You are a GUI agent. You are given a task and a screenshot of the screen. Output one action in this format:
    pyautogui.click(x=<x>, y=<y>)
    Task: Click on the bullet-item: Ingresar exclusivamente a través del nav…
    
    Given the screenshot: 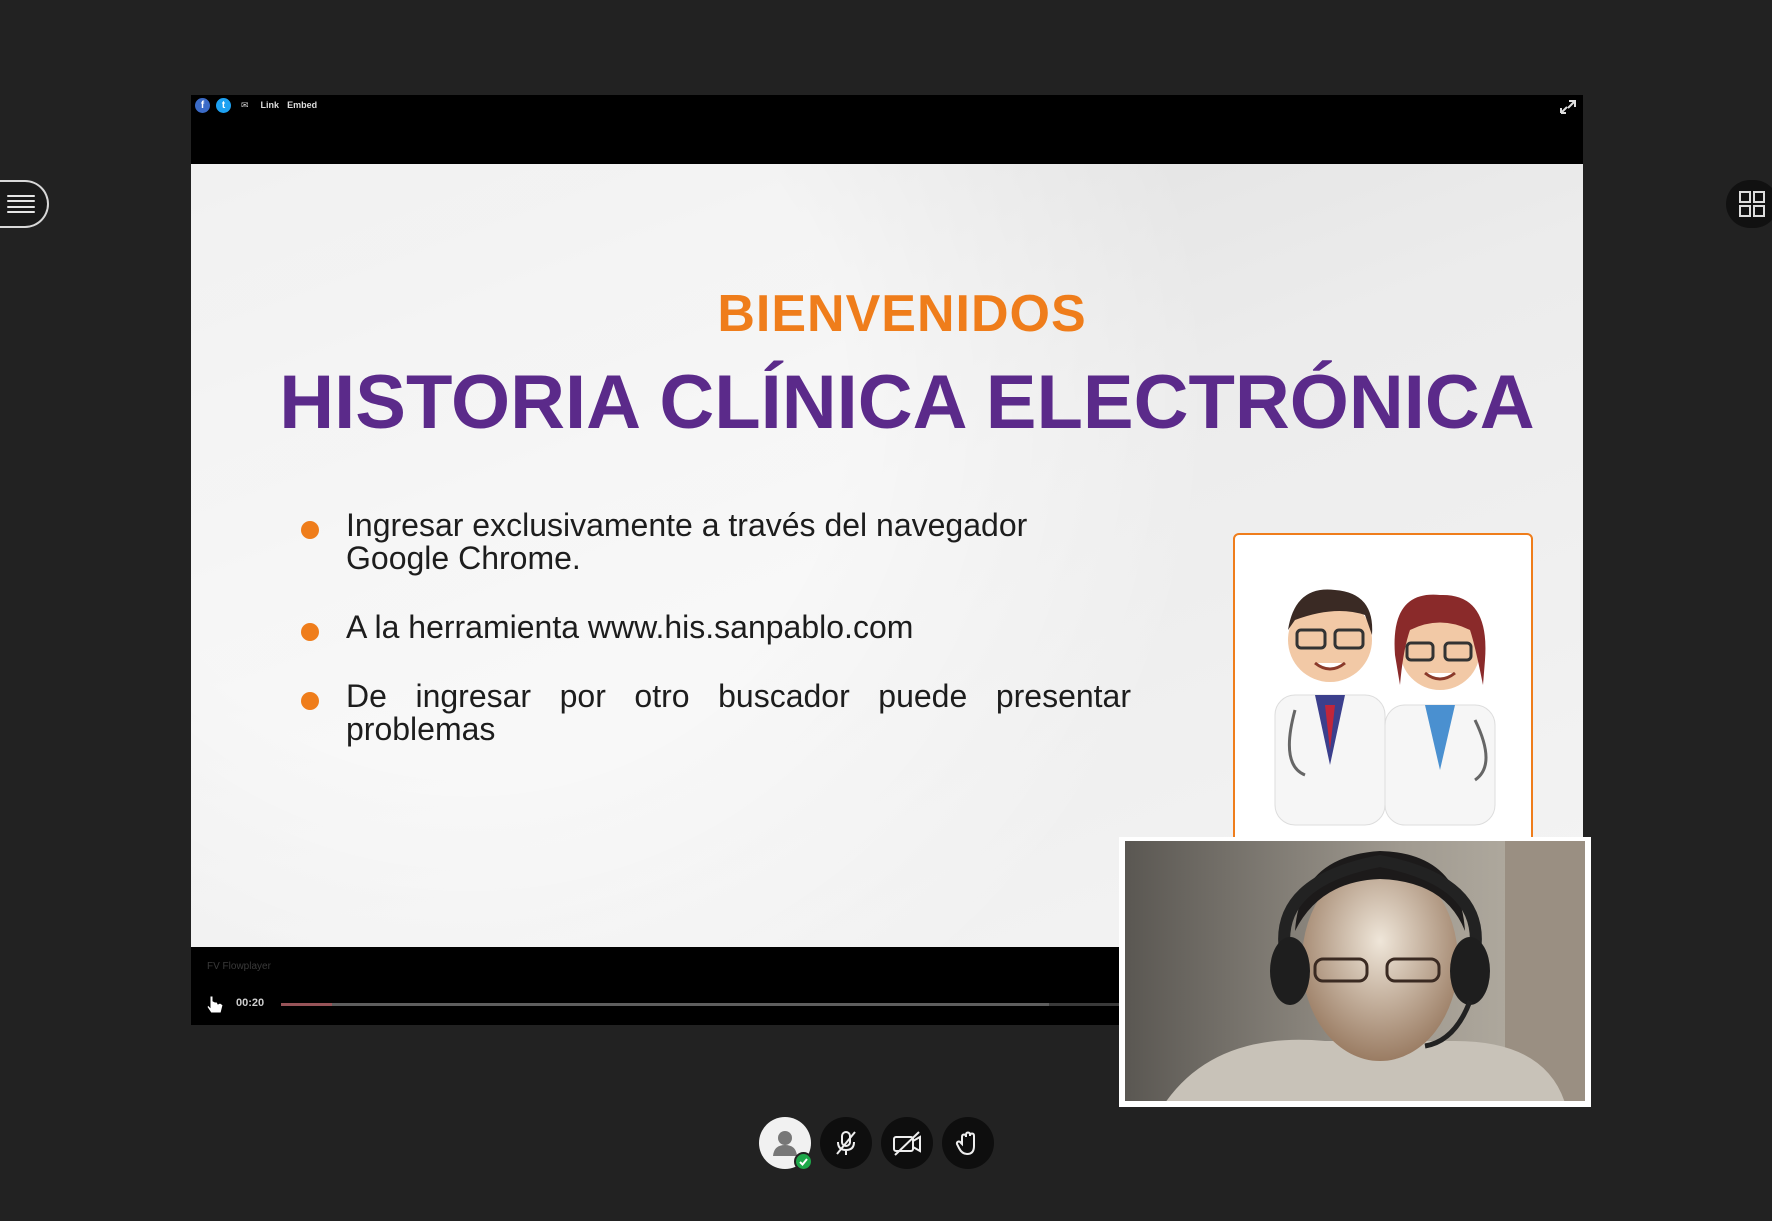 What is the action you would take?
    pyautogui.click(x=716, y=542)
    